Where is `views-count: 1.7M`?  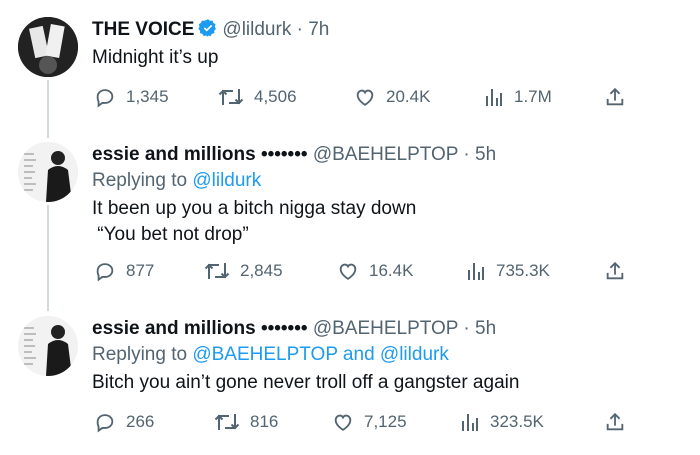
views-count: 1.7M is located at coordinates (533, 96).